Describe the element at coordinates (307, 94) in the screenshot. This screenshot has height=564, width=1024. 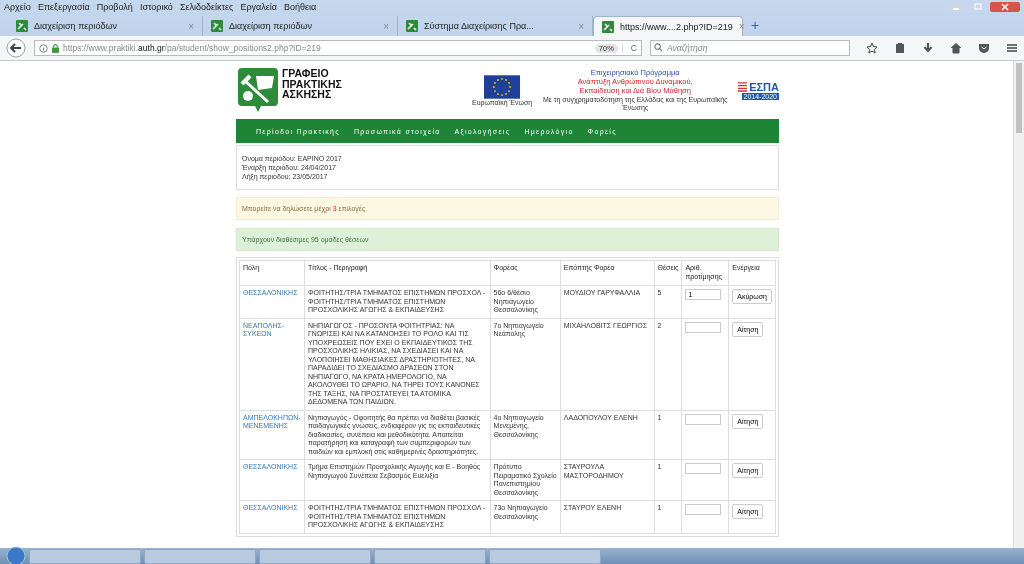
I see `logo-text: ΑΣΚΗΣΗΣ` at that location.